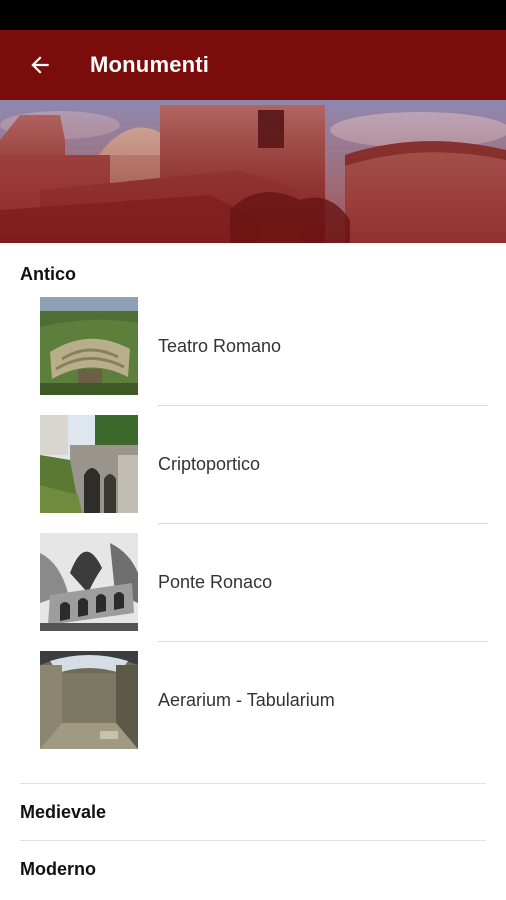 The image size is (506, 900). I want to click on app-bar: Monumenti, so click(253, 65).